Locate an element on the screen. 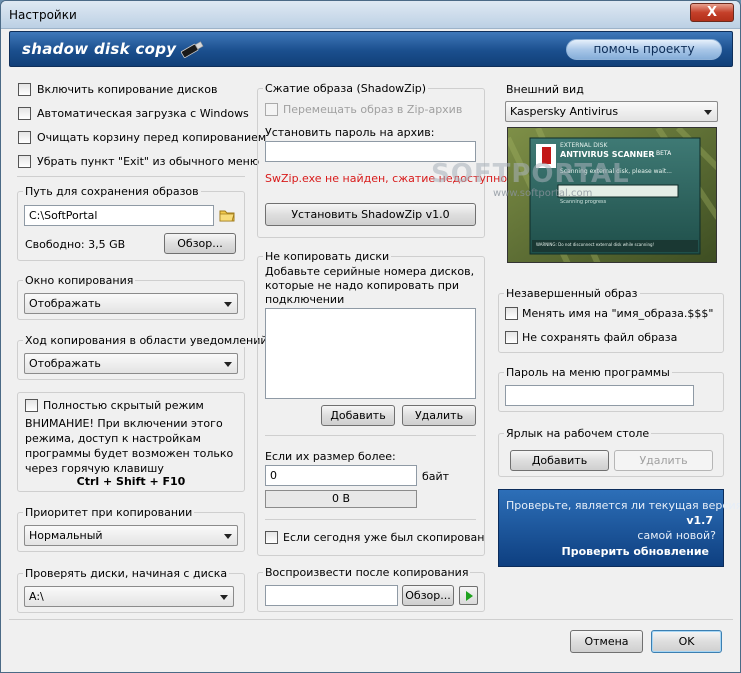 The height and width of the screenshot is (673, 741). title-bar: Настройки X is located at coordinates (370, 15).